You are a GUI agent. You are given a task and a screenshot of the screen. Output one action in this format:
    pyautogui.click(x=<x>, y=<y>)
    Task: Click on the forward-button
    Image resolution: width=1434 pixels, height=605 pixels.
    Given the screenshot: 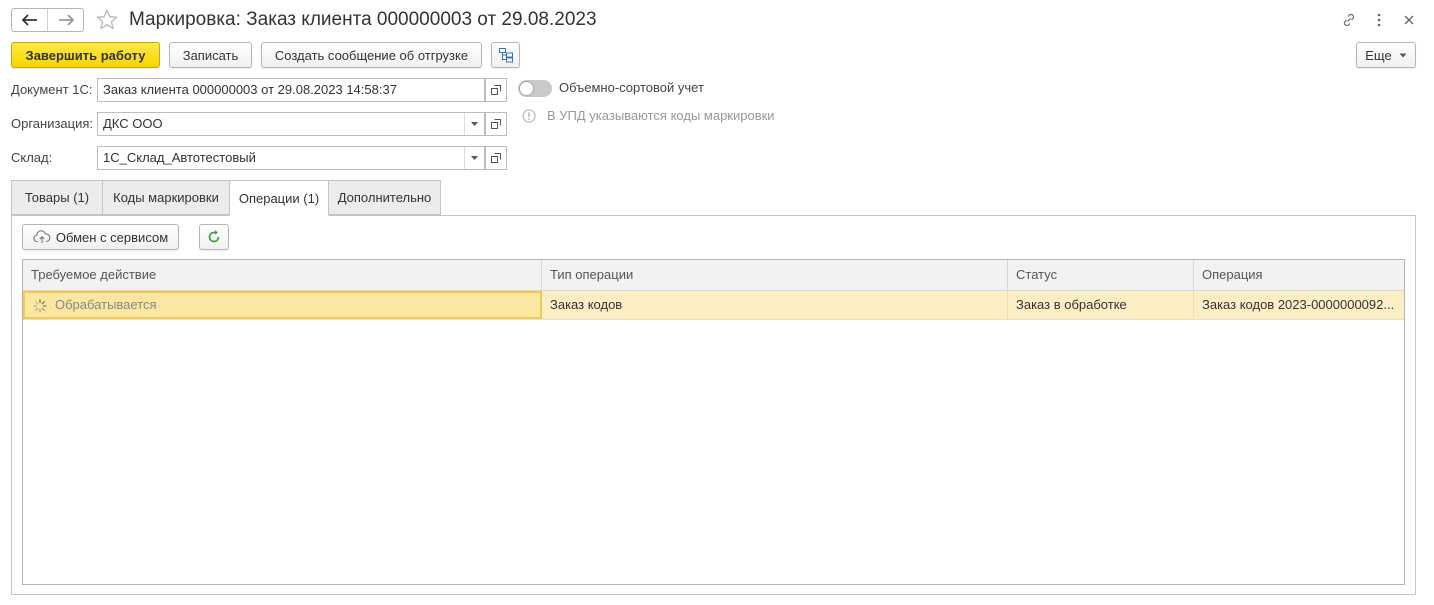 What is the action you would take?
    pyautogui.click(x=65, y=20)
    